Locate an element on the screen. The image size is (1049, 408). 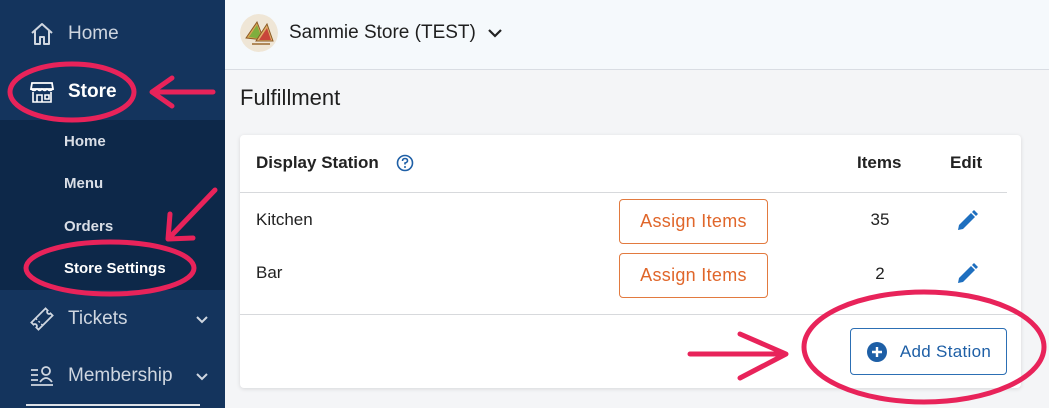
store-subnav: Home Menu Orders Store Settings is located at coordinates (112, 205).